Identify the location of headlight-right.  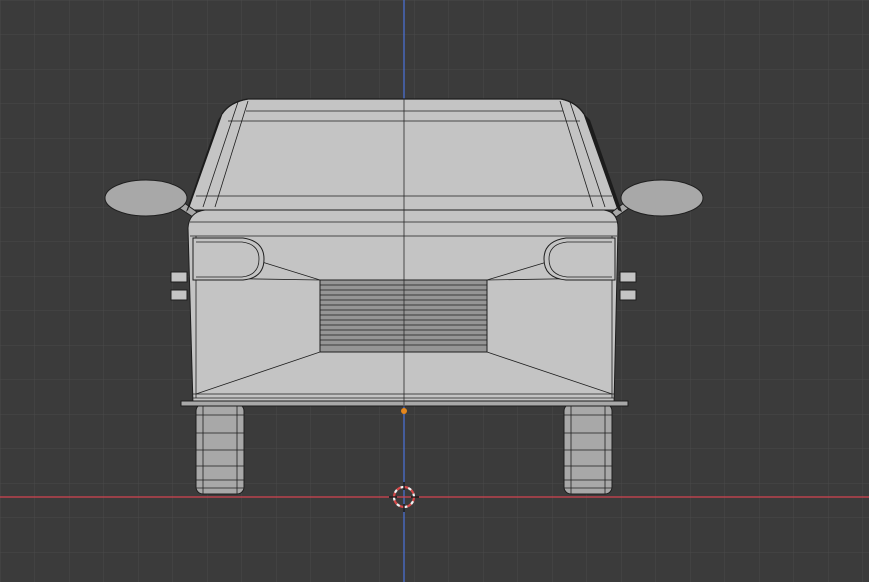
(579, 259).